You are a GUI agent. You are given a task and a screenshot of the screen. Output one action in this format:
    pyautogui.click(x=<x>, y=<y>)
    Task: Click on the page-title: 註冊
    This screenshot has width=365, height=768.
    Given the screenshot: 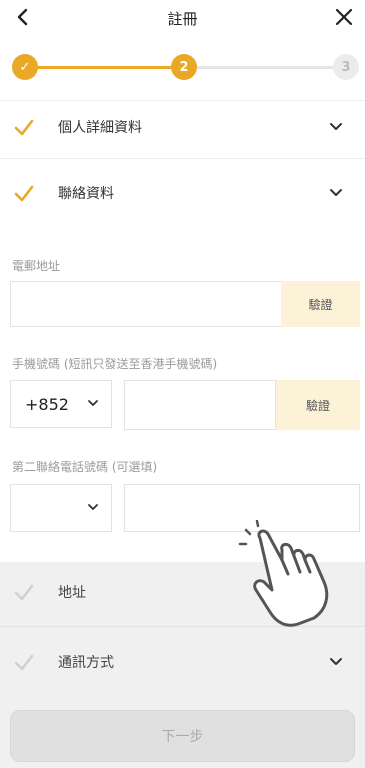 What is the action you would take?
    pyautogui.click(x=182, y=19)
    